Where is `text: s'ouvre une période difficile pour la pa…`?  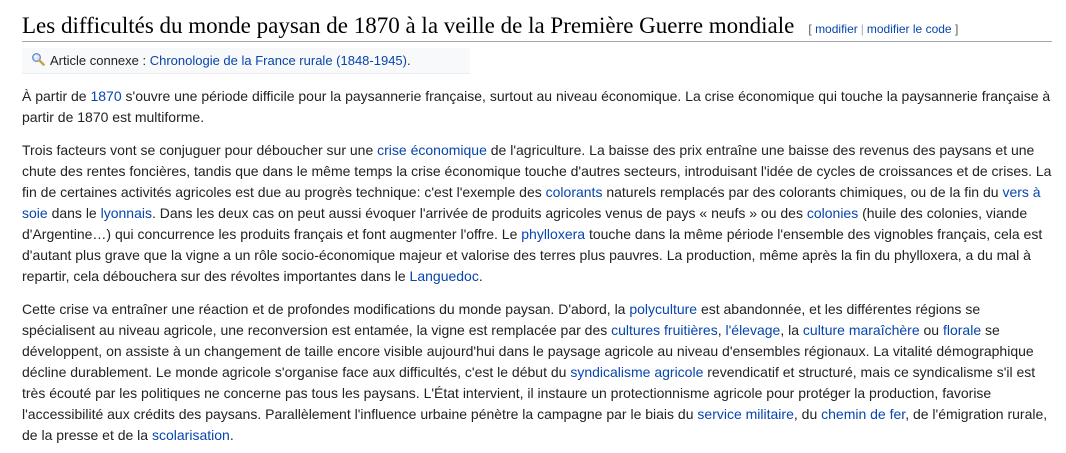 text: s'ouvre une période difficile pour la pa… is located at coordinates (536, 106).